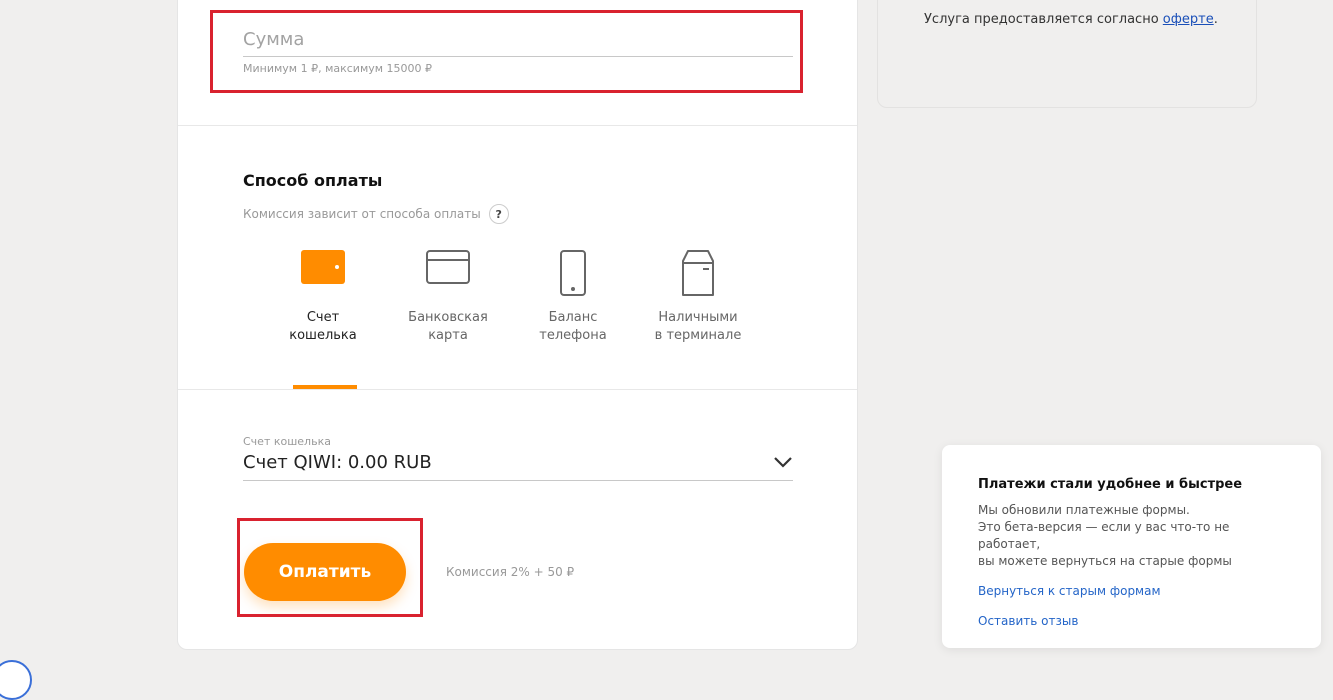 This screenshot has width=1333, height=700. Describe the element at coordinates (1215, 19) in the screenshot. I see `offer-suffix: .` at that location.